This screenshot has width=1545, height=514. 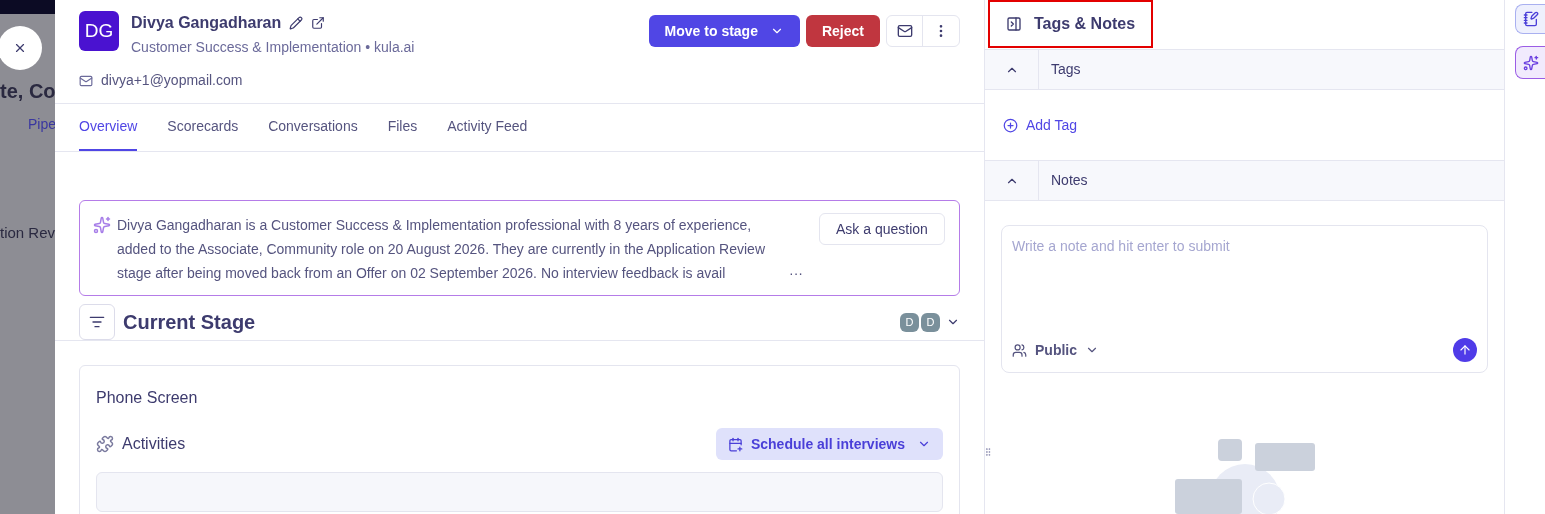 I want to click on arrow-up-icon, so click(x=1465, y=350).